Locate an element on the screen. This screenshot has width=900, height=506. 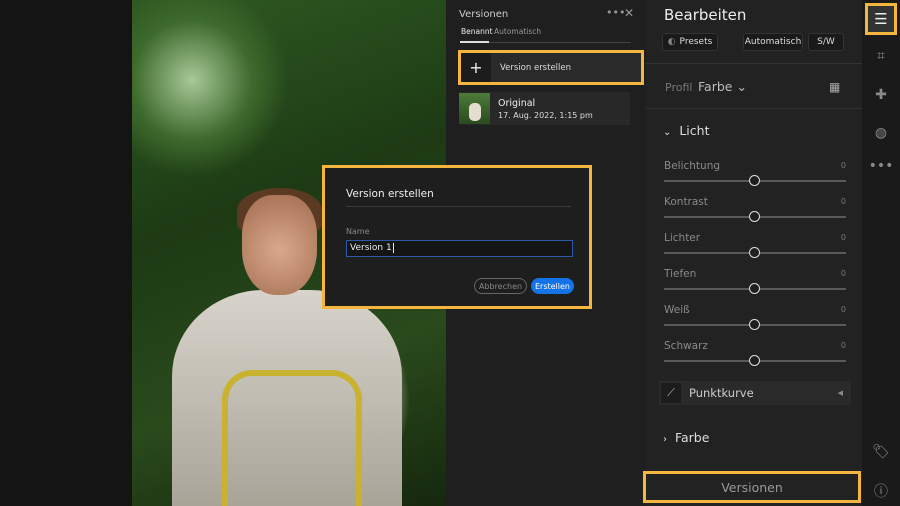
tab-automatisch: Automatisch is located at coordinates (517, 31).